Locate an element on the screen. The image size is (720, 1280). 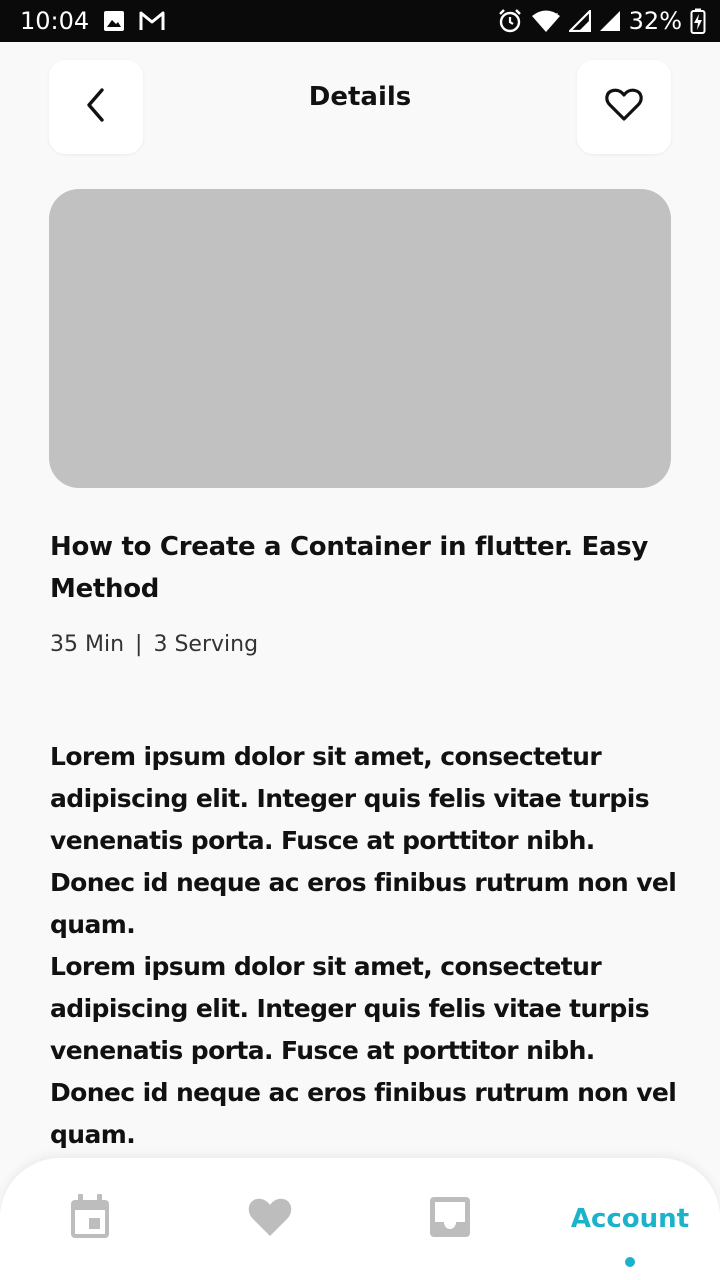
image-icon is located at coordinates (114, 21).